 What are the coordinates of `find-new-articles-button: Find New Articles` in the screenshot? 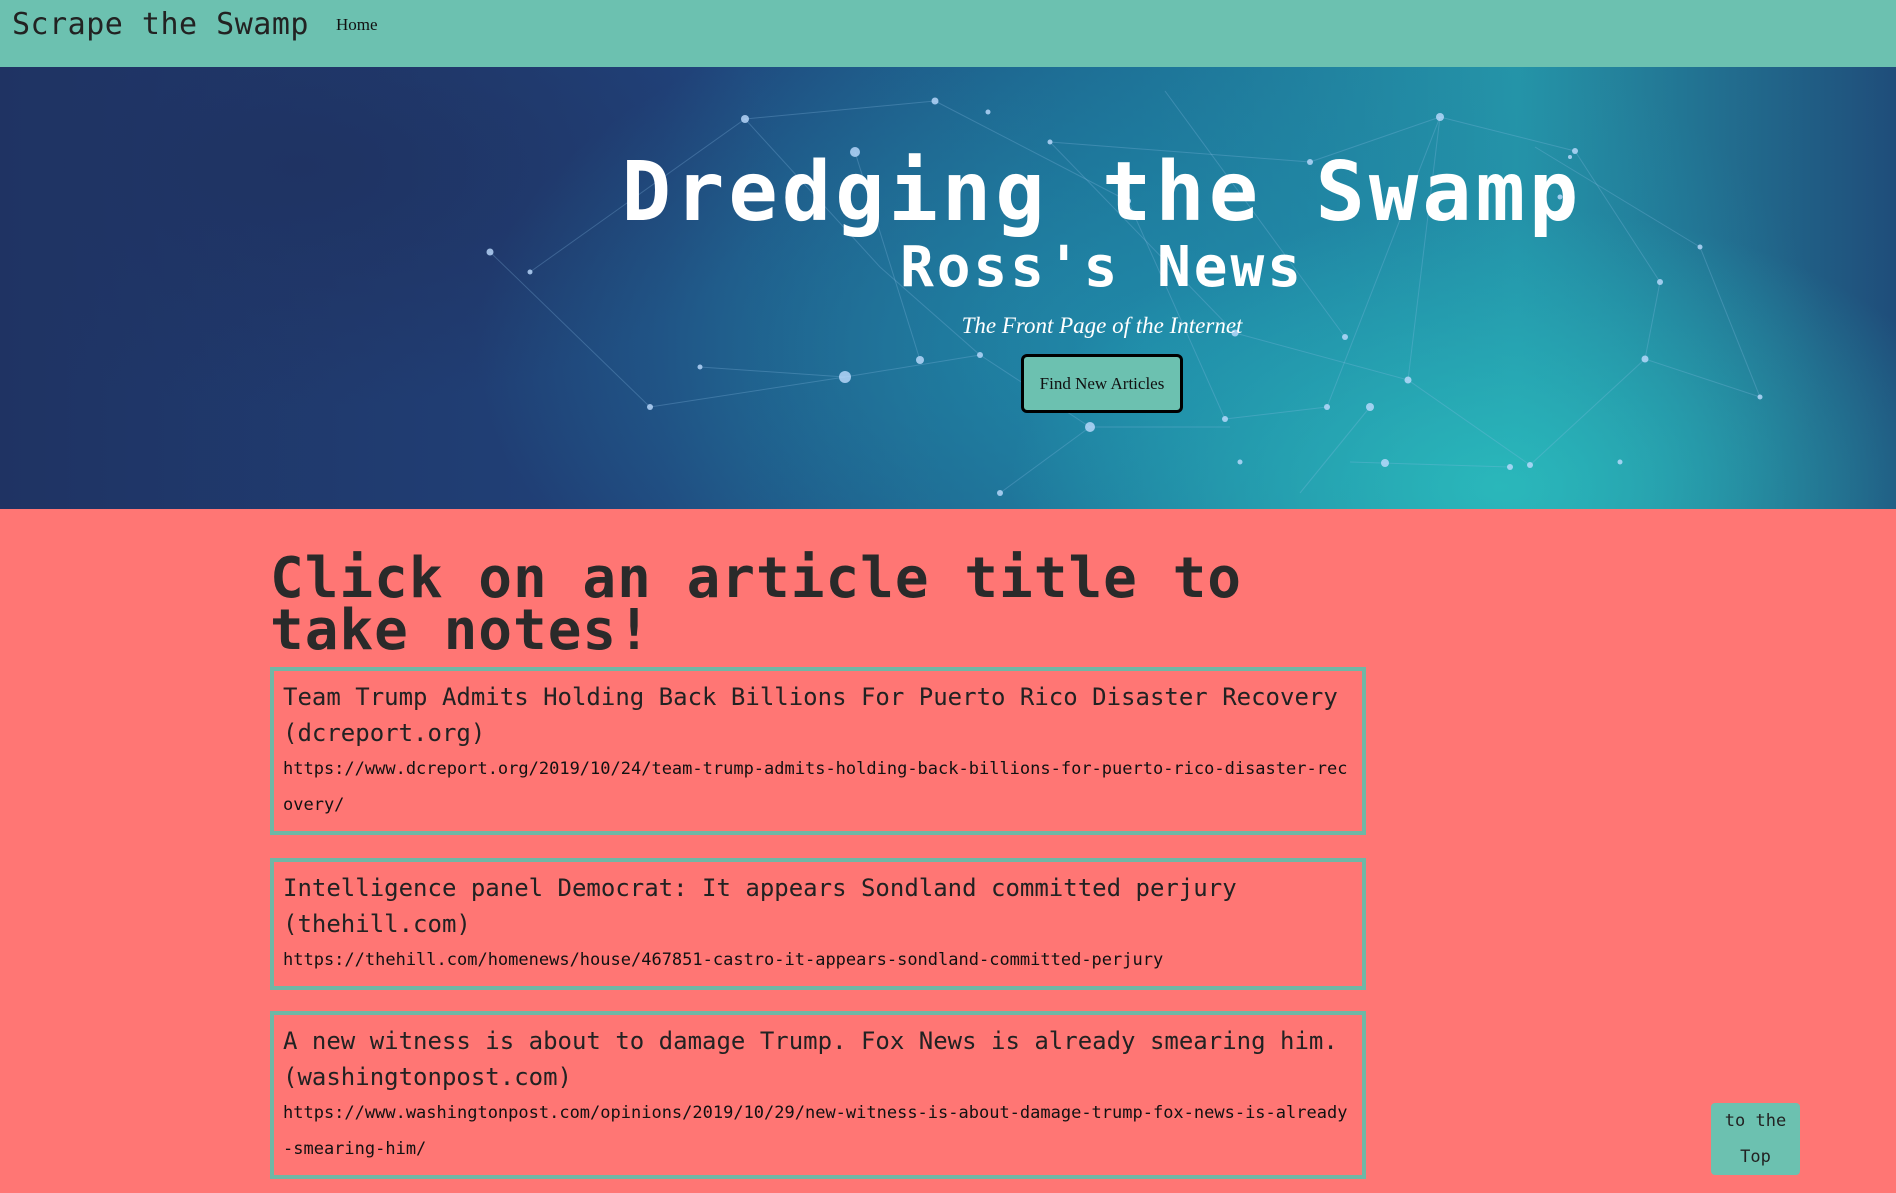 It's located at (1102, 383).